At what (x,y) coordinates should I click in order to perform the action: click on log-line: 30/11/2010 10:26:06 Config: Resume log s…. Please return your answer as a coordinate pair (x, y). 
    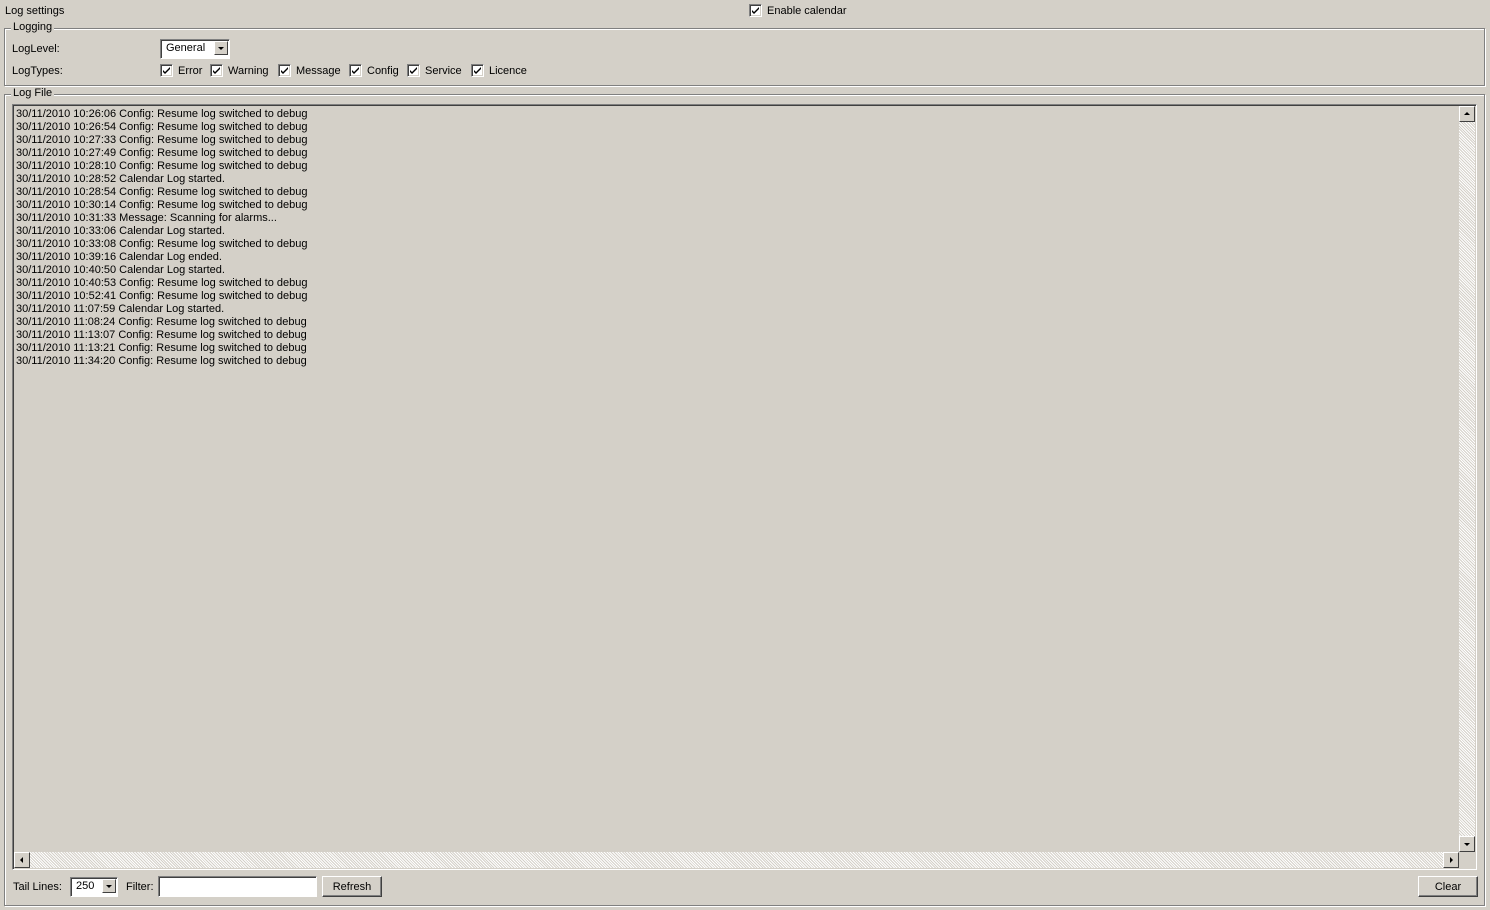
    Looking at the image, I should click on (162, 114).